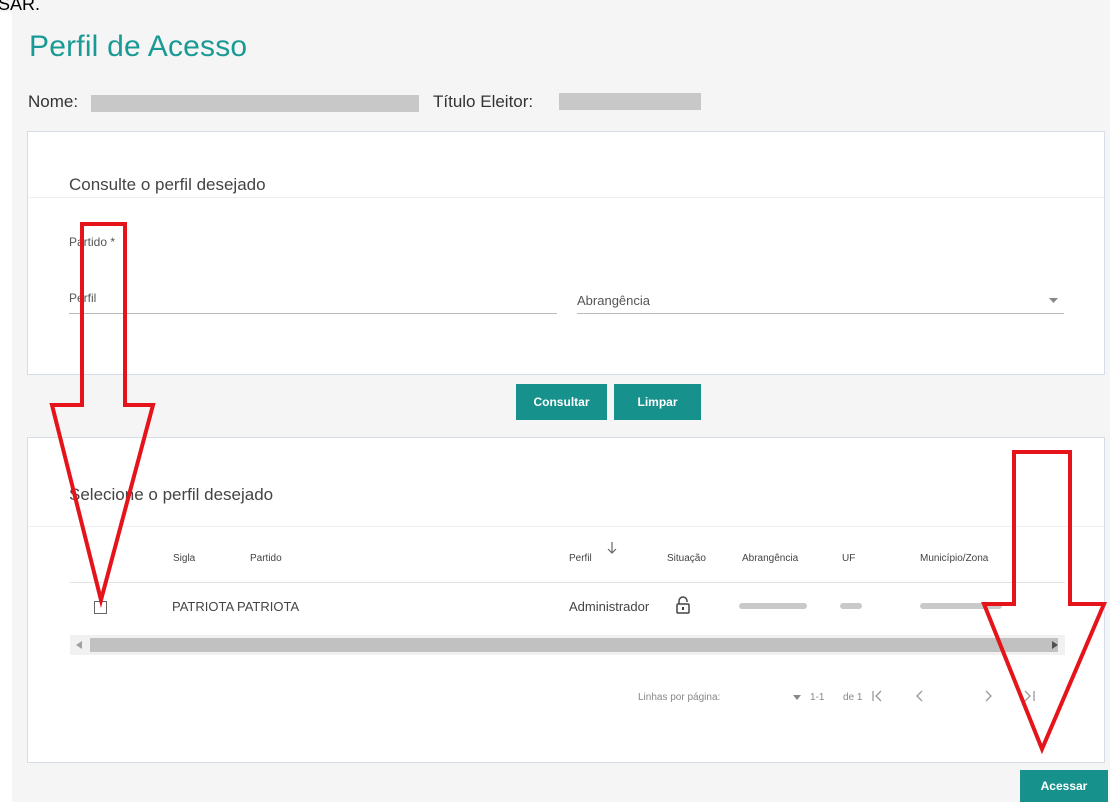 This screenshot has width=1110, height=802. Describe the element at coordinates (92, 242) in the screenshot. I see `partido-field-label: Partido *` at that location.